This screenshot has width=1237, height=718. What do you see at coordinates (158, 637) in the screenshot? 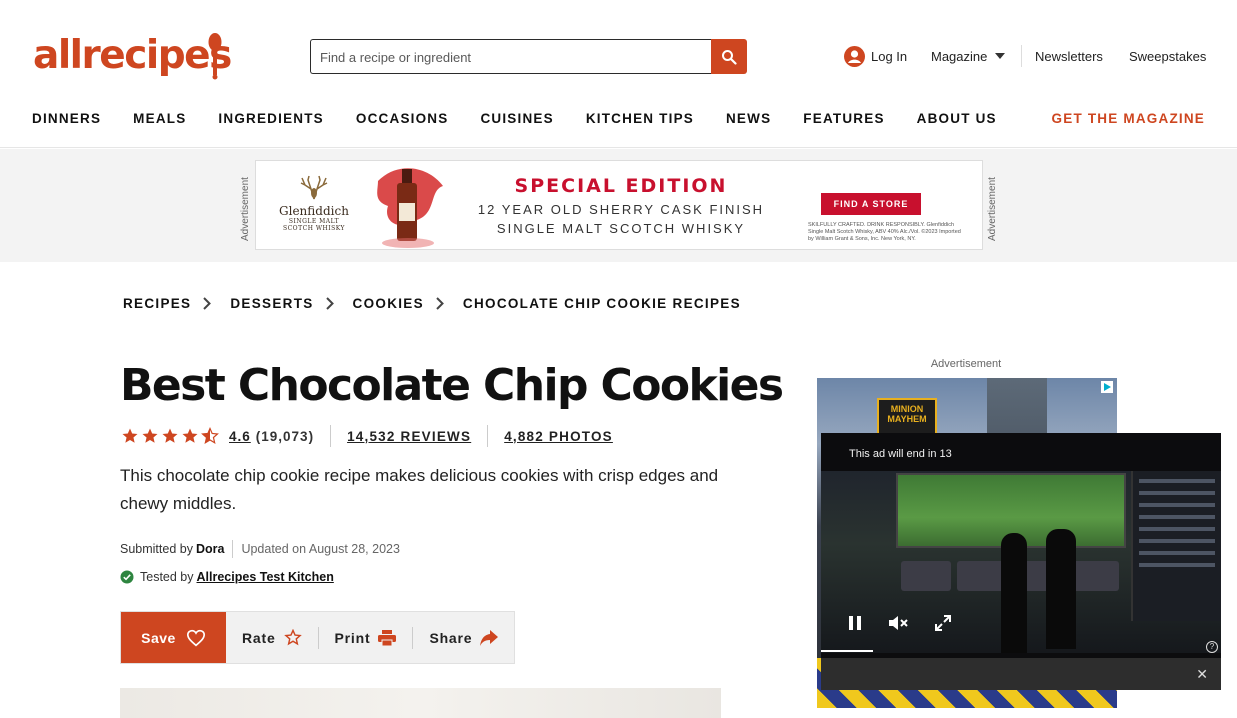
I see `save-label: Save` at bounding box center [158, 637].